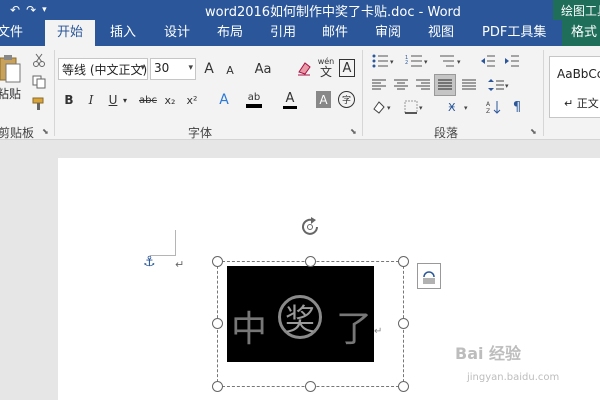  What do you see at coordinates (304, 68) in the screenshot?
I see `clear-formatting-icon` at bounding box center [304, 68].